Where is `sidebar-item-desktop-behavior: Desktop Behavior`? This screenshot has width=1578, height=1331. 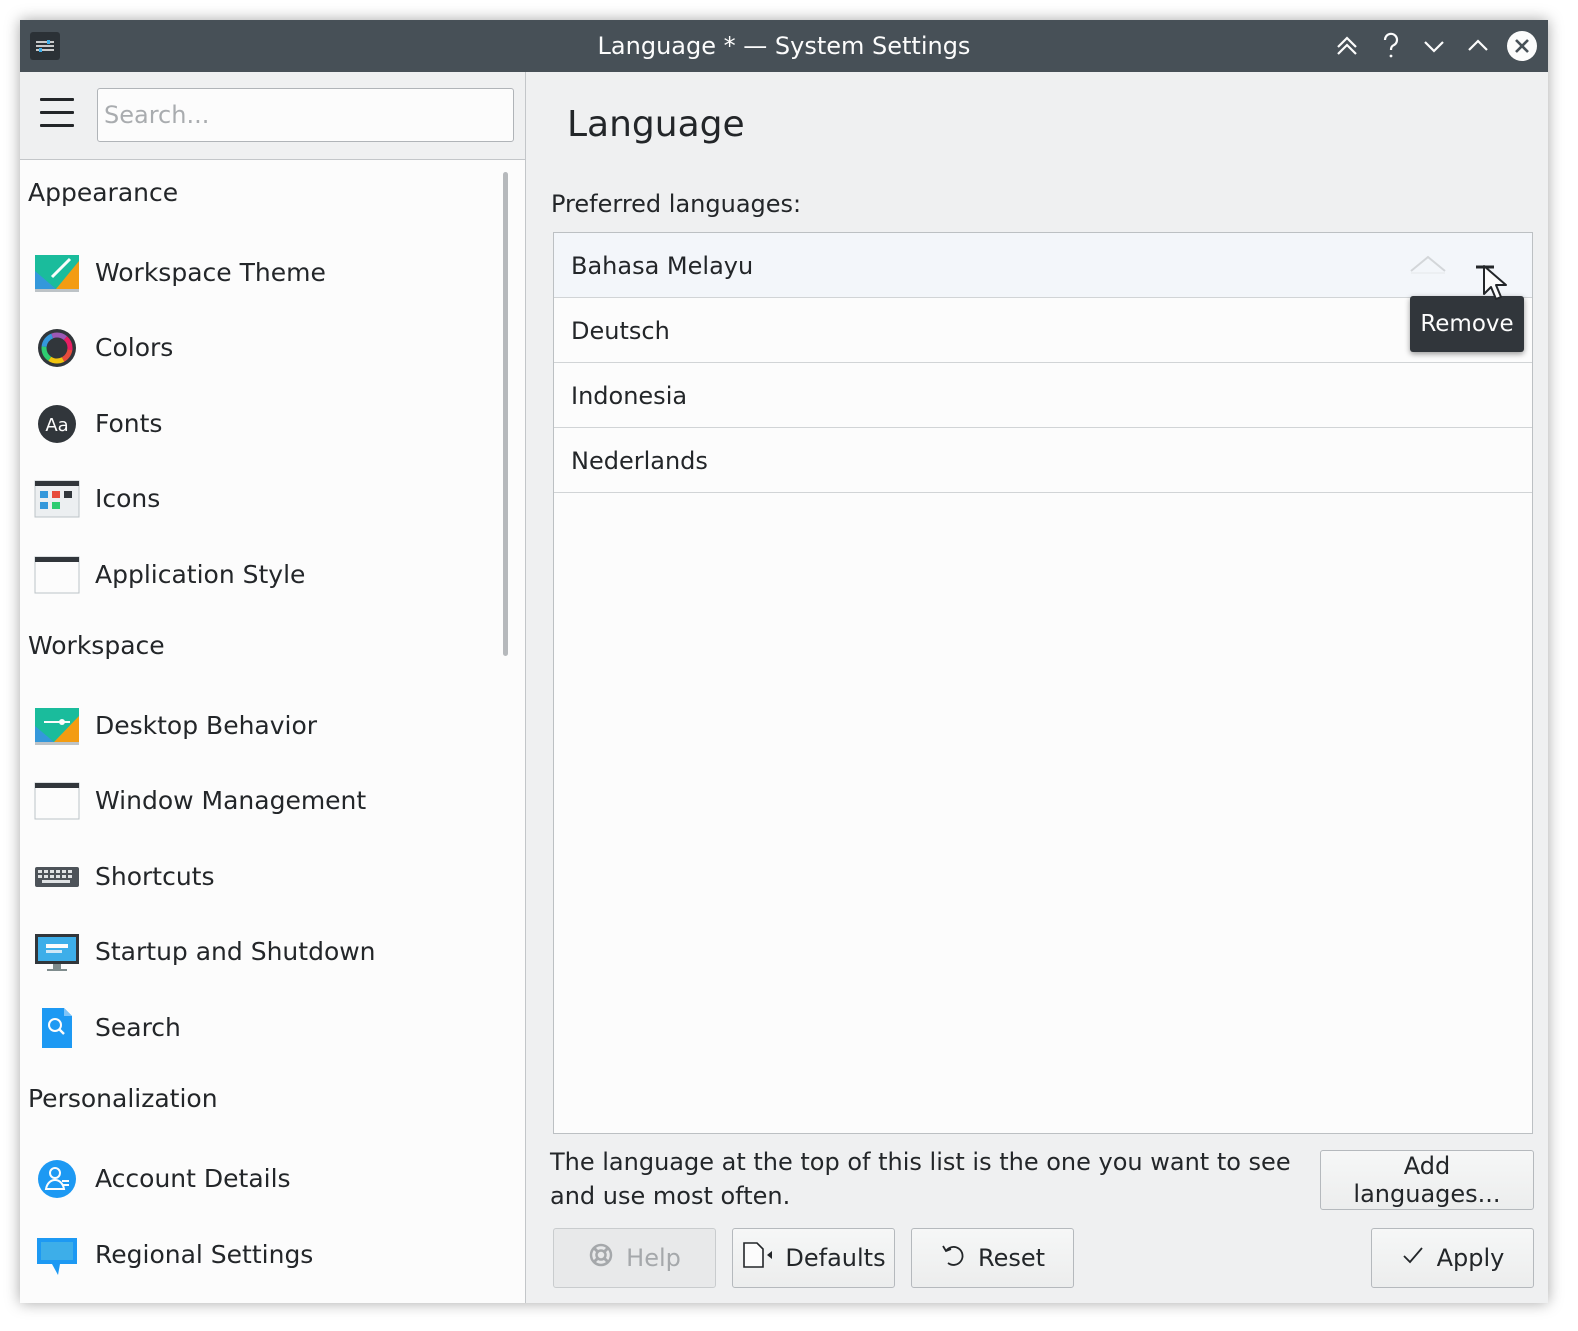 sidebar-item-desktop-behavior: Desktop Behavior is located at coordinates (260, 726).